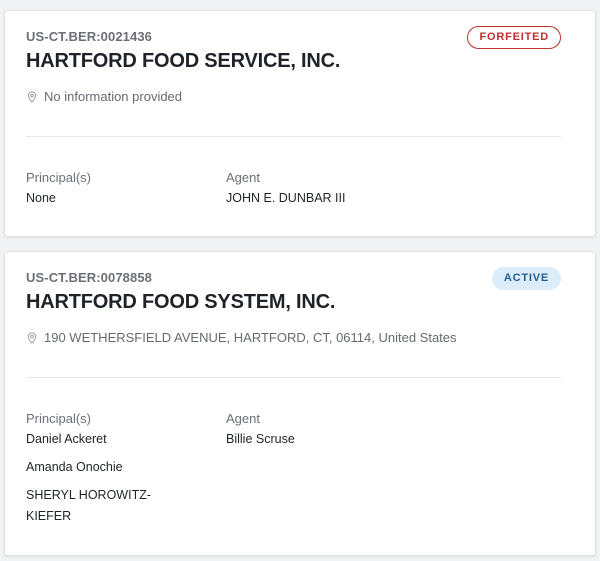  I want to click on company-name-link: HARTFORD FOOD SYSTEM, INC., so click(180, 302).